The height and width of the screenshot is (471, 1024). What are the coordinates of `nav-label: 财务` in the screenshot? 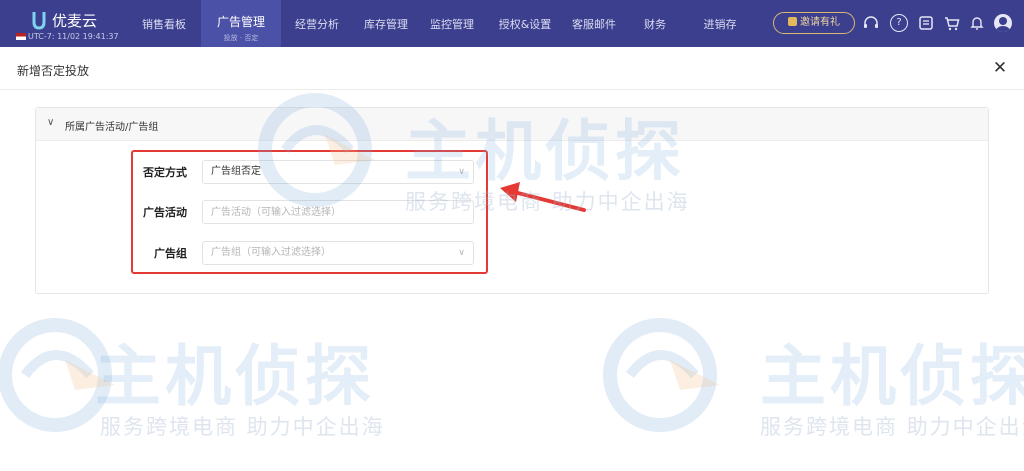 It's located at (655, 24).